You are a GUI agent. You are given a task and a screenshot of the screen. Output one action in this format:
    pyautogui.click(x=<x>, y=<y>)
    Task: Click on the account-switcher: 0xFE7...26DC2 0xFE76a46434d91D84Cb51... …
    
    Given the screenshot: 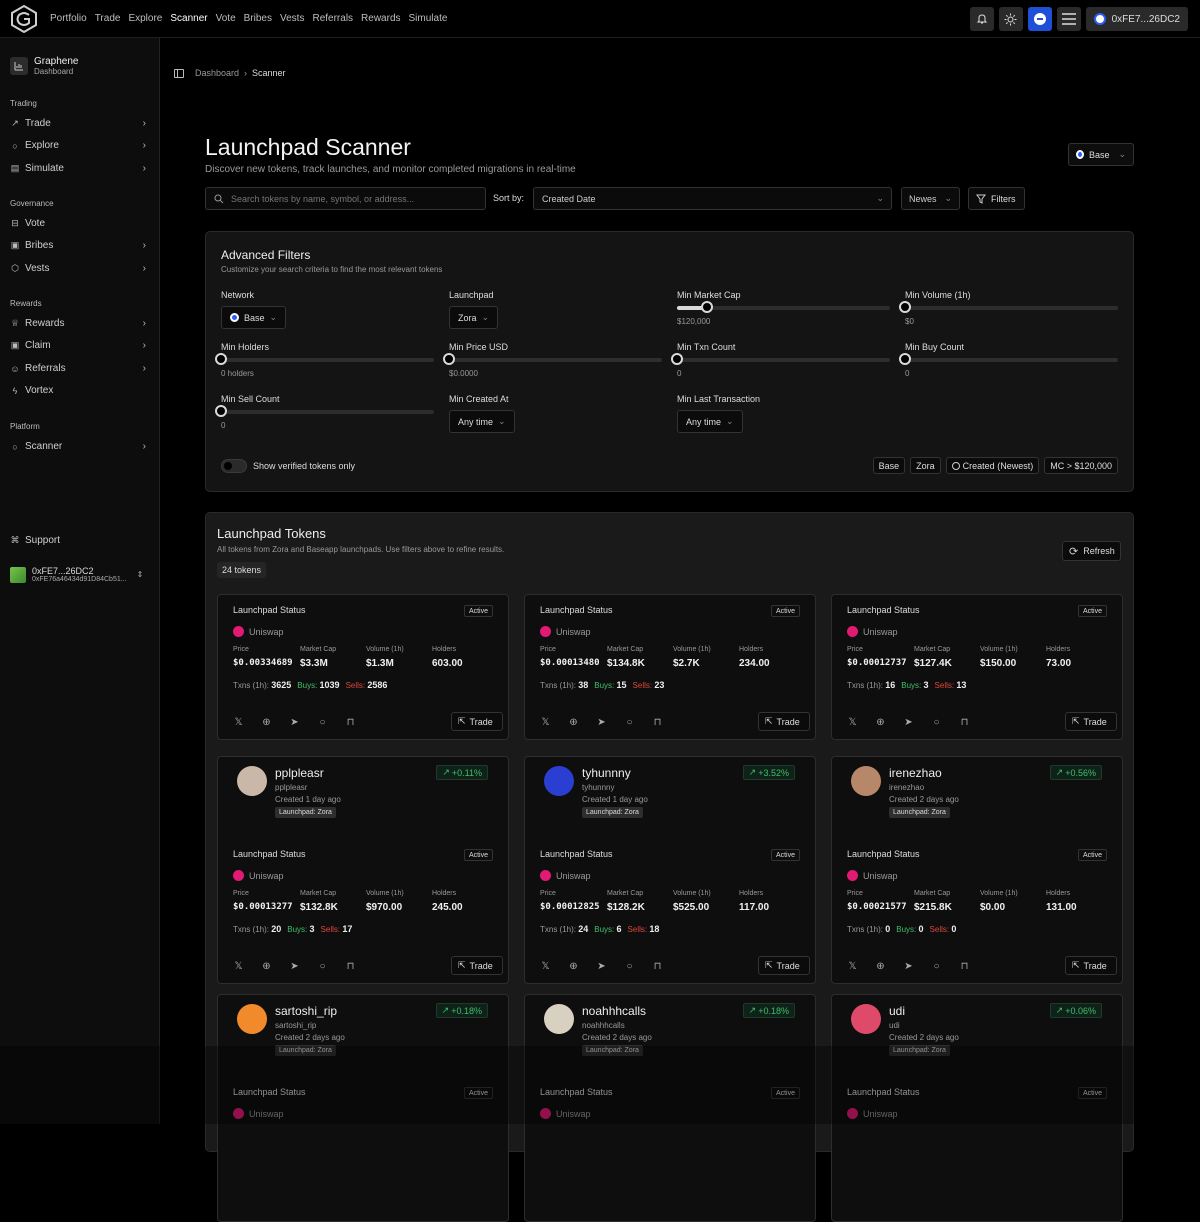 What is the action you would take?
    pyautogui.click(x=76, y=574)
    